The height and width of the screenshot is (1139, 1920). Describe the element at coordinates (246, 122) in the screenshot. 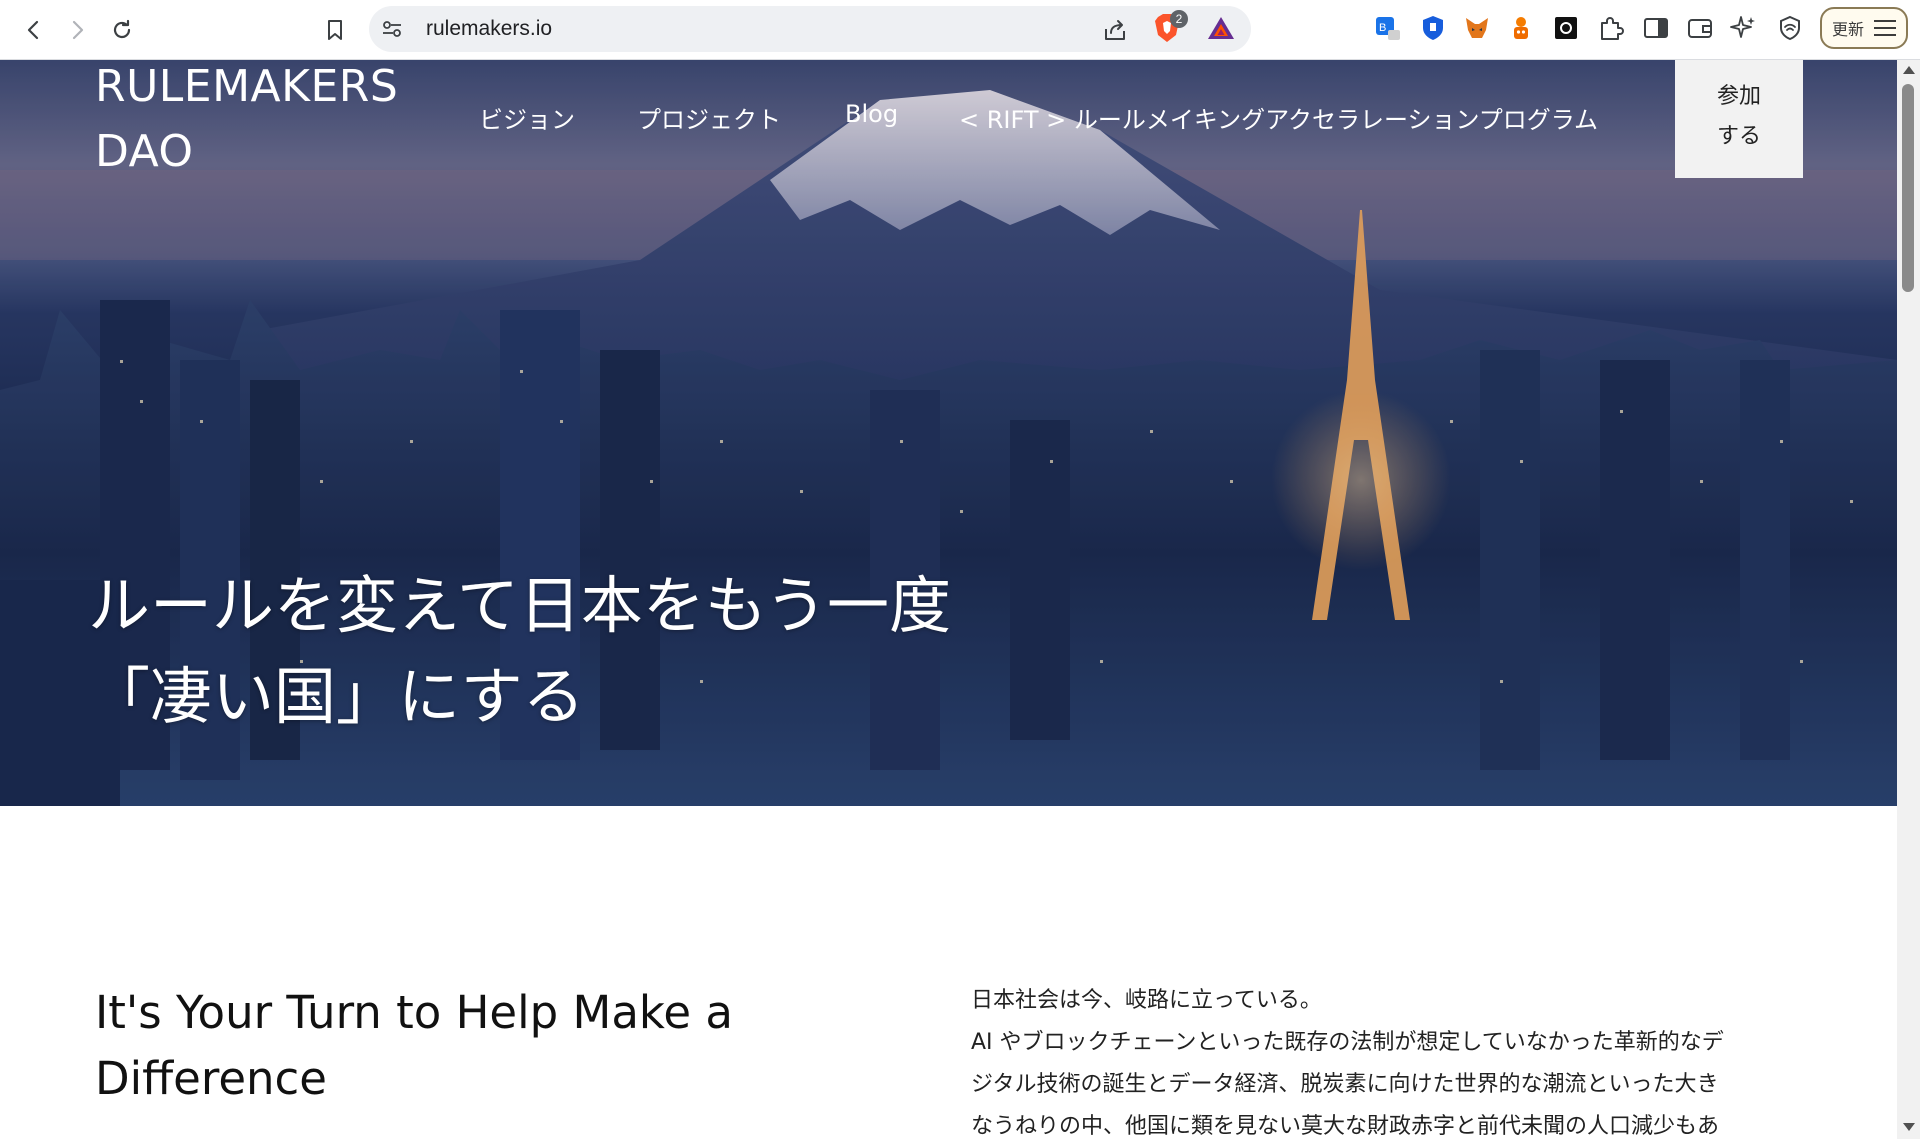

I see `site-logo: RULEMAKERS DAO` at that location.